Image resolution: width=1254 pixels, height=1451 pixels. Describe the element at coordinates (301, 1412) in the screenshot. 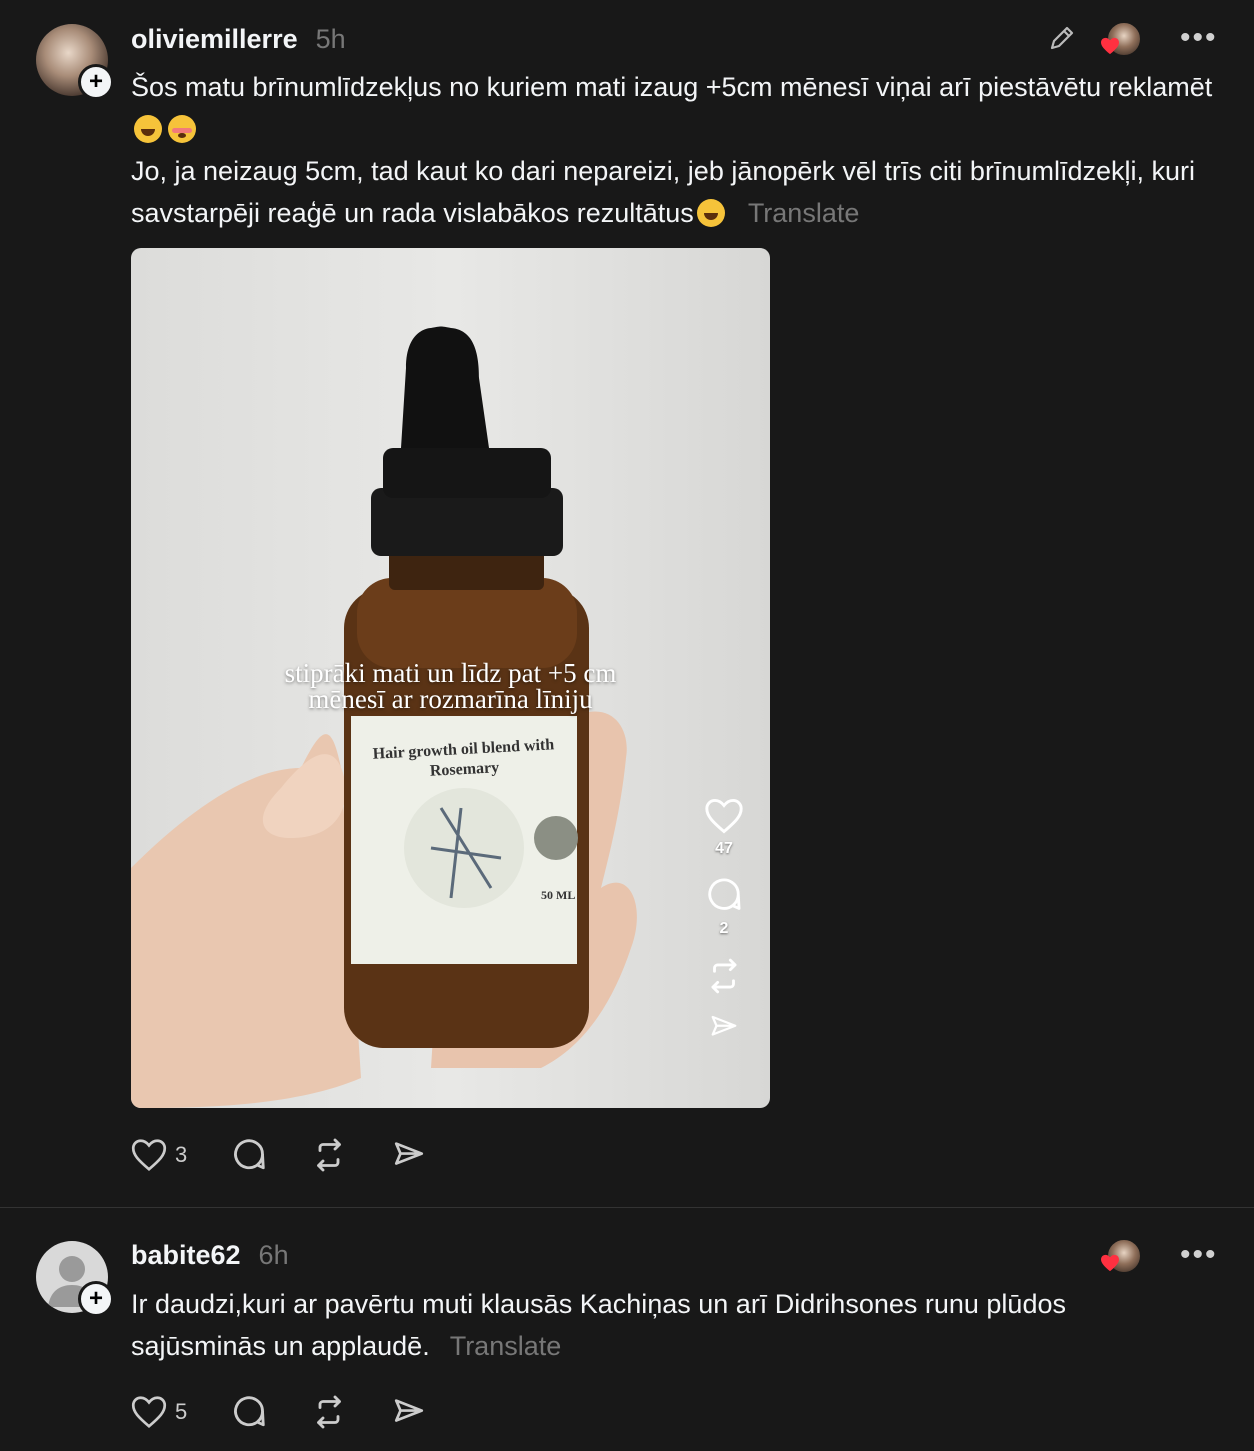

I see `post-actions: 5` at that location.